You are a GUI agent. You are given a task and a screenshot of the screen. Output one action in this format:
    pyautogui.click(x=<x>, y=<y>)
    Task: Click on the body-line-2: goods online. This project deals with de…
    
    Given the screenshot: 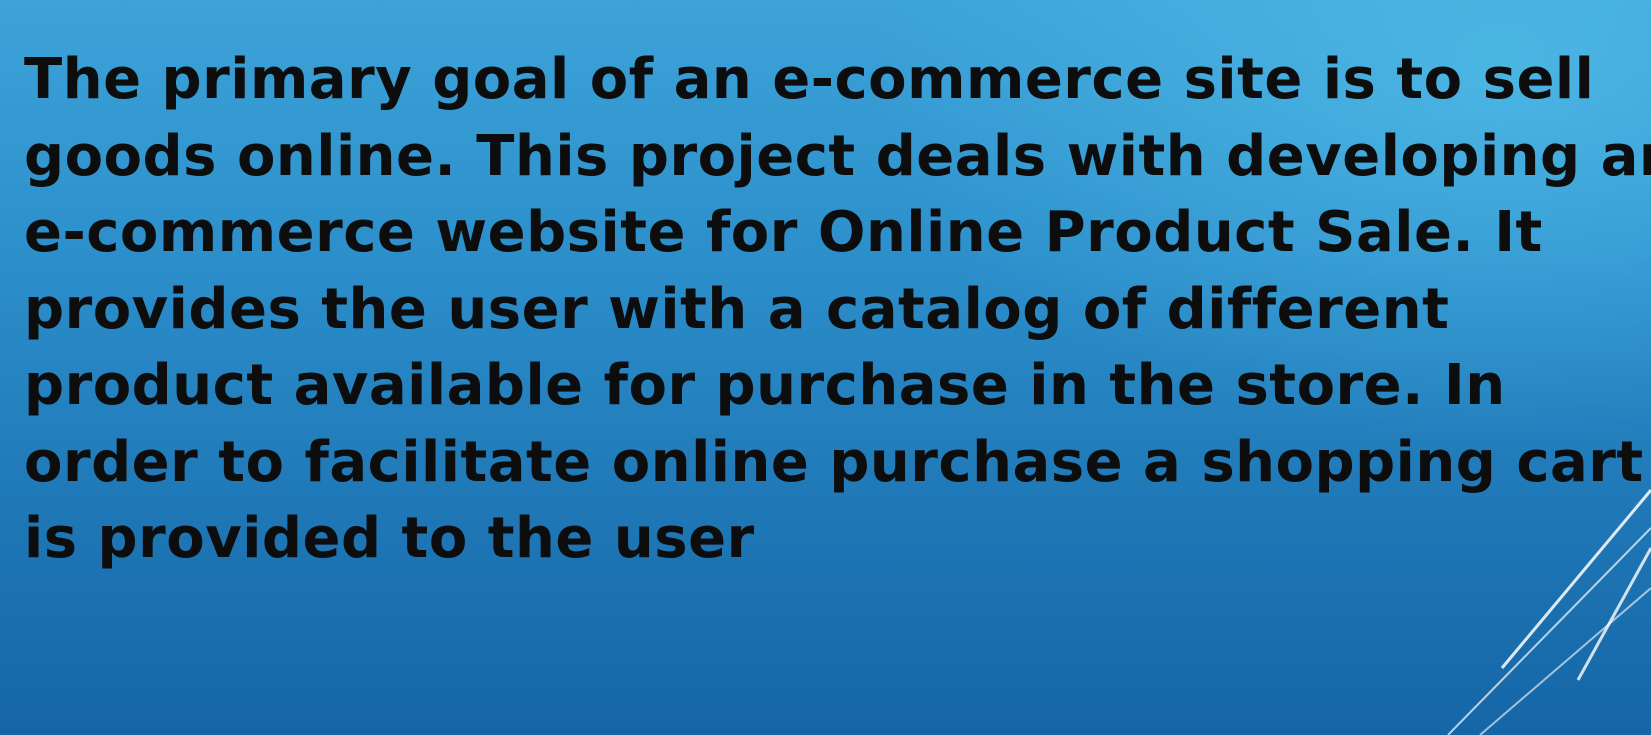 What is the action you would take?
    pyautogui.click(x=837, y=156)
    